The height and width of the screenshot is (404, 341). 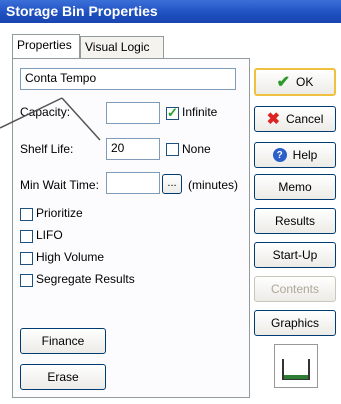 I want to click on segregate-results-label: Segregate Results, so click(x=85, y=279).